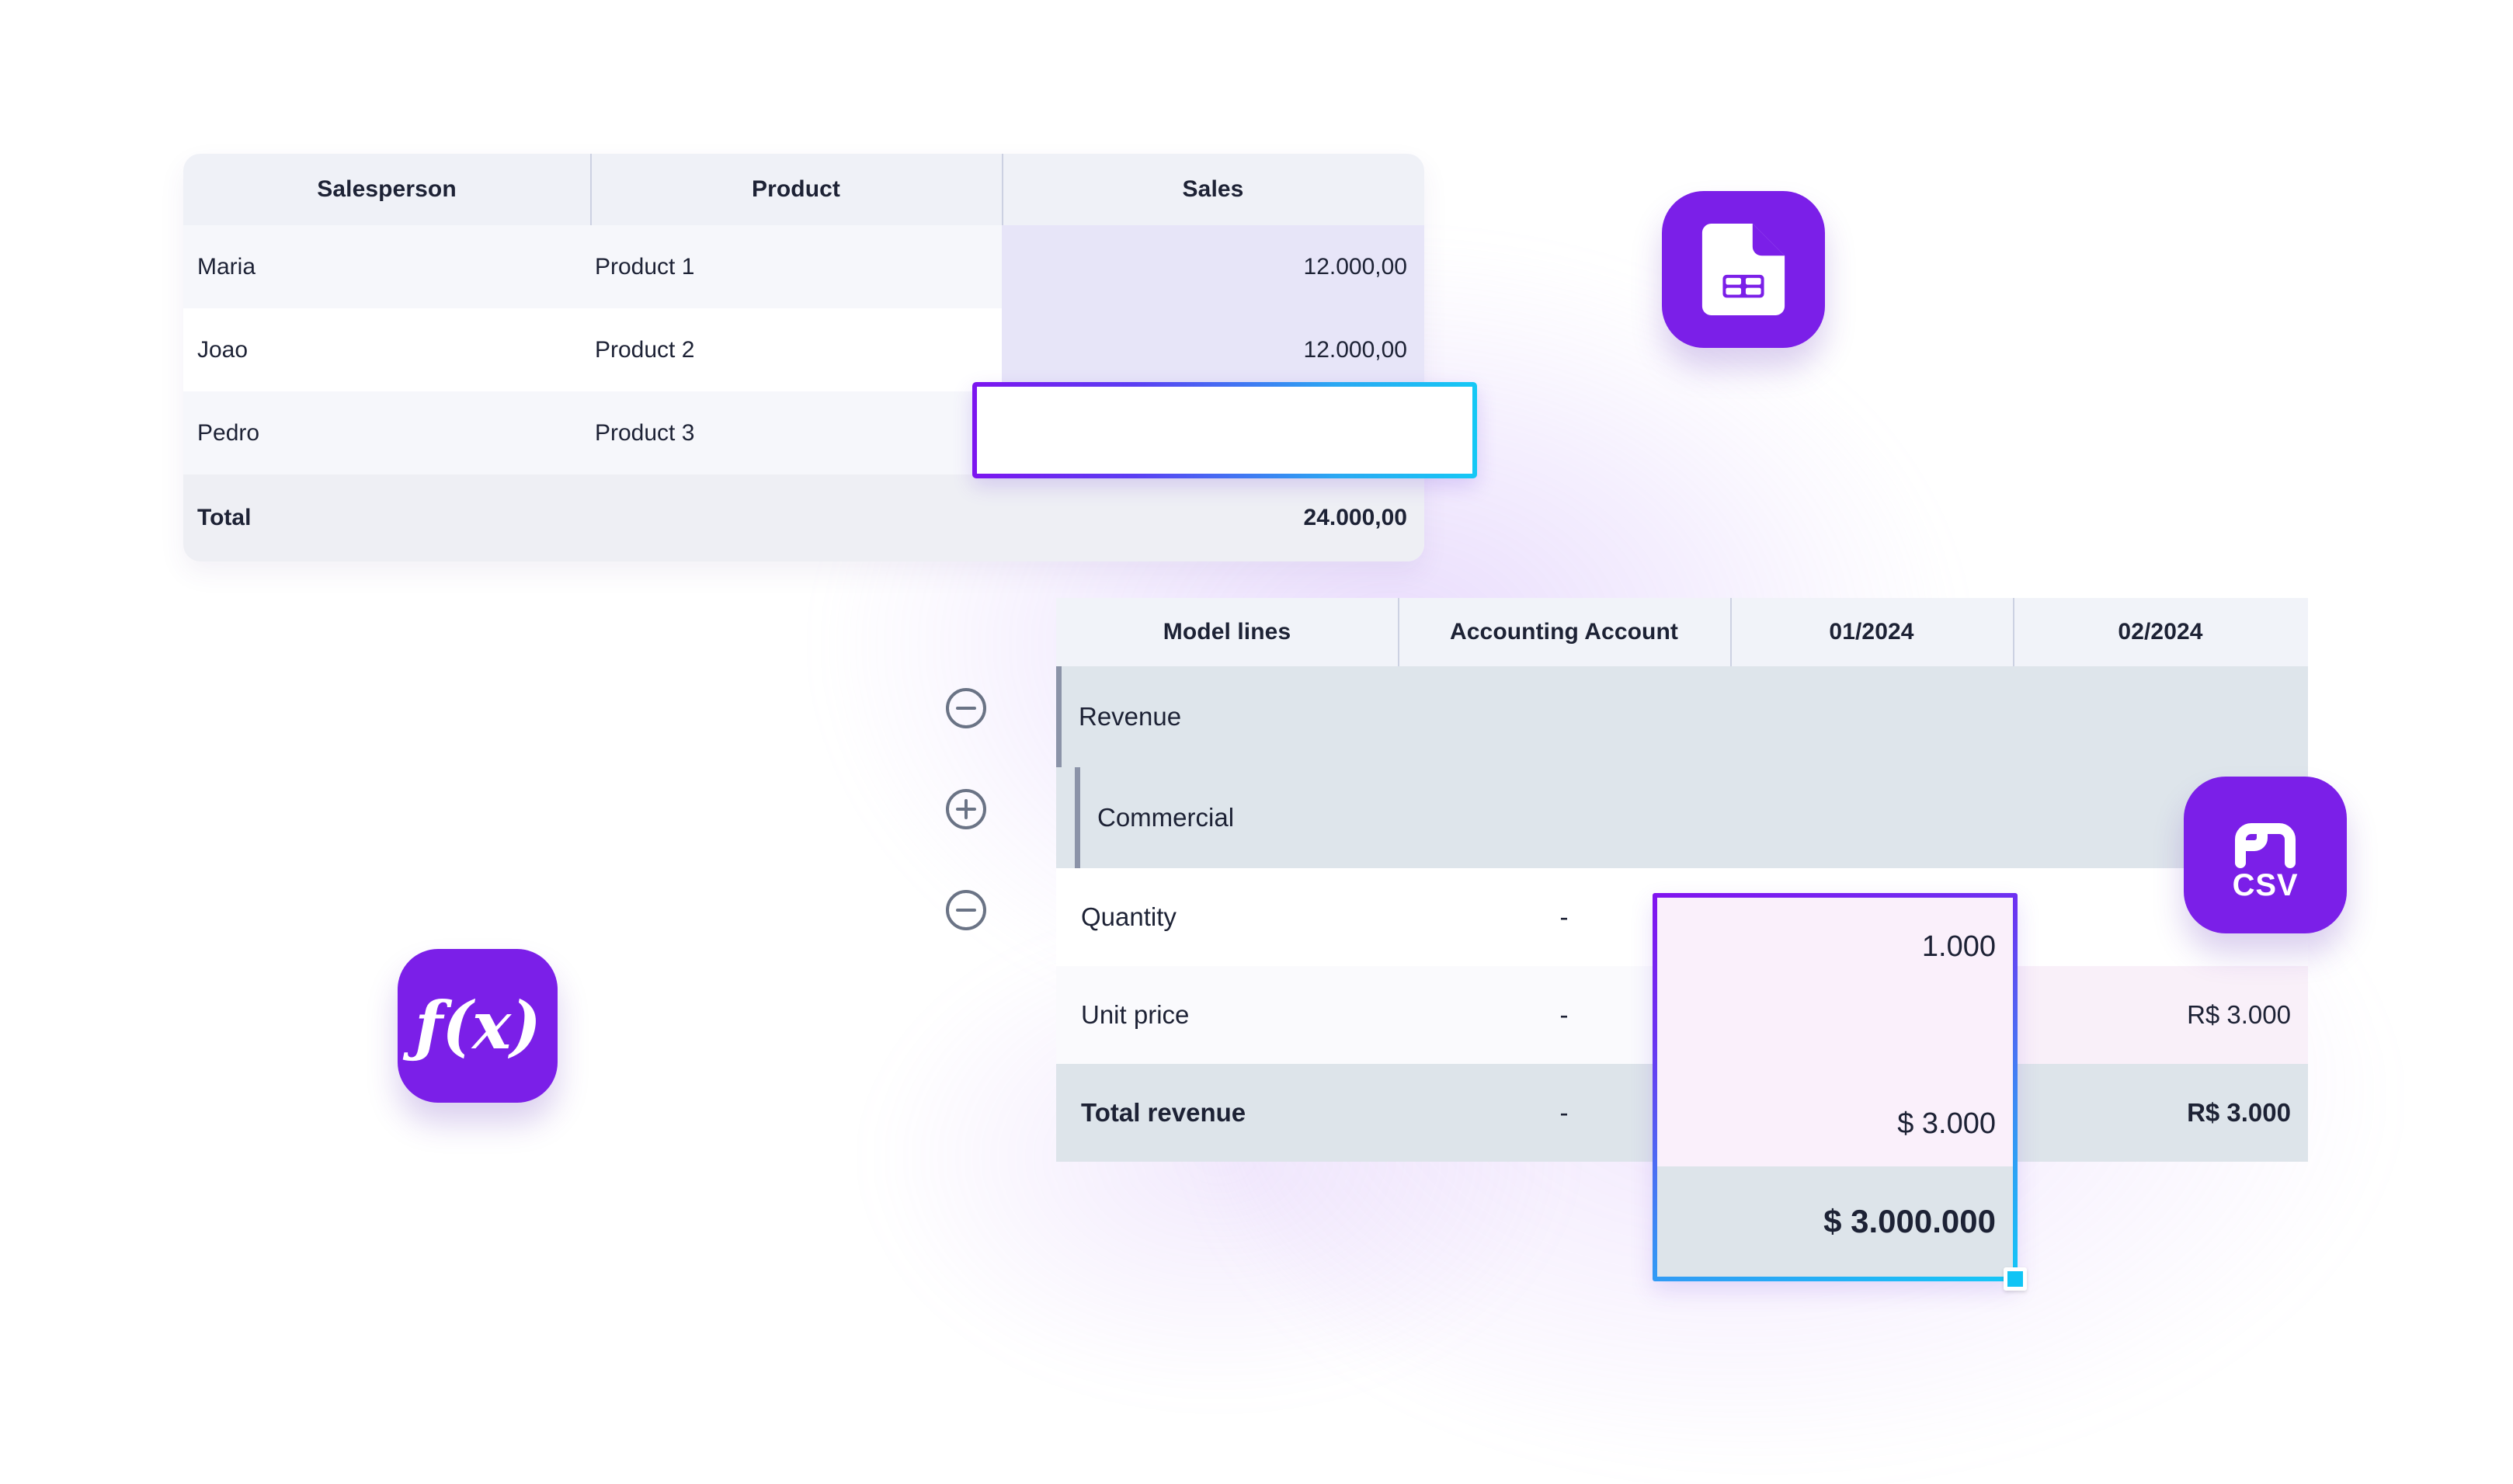  What do you see at coordinates (1835, 1221) in the screenshot?
I see `selected-cell-total-revenue: $ 3.000.000` at bounding box center [1835, 1221].